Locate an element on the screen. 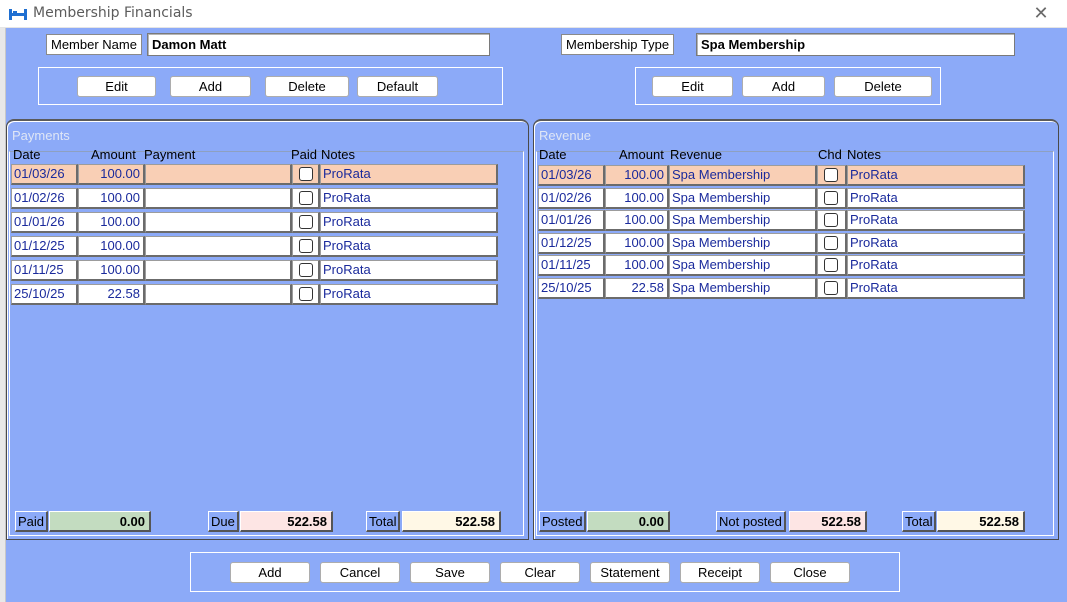 The height and width of the screenshot is (602, 1067). footer-close-button: Close is located at coordinates (810, 572).